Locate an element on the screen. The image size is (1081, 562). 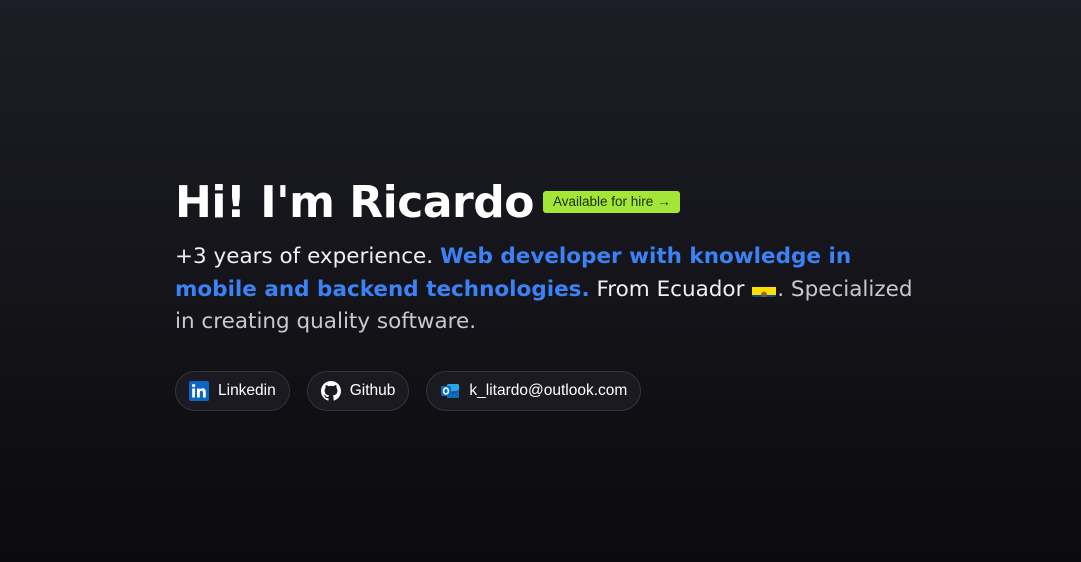
email-link: k_litardo@outlook.com is located at coordinates (534, 390).